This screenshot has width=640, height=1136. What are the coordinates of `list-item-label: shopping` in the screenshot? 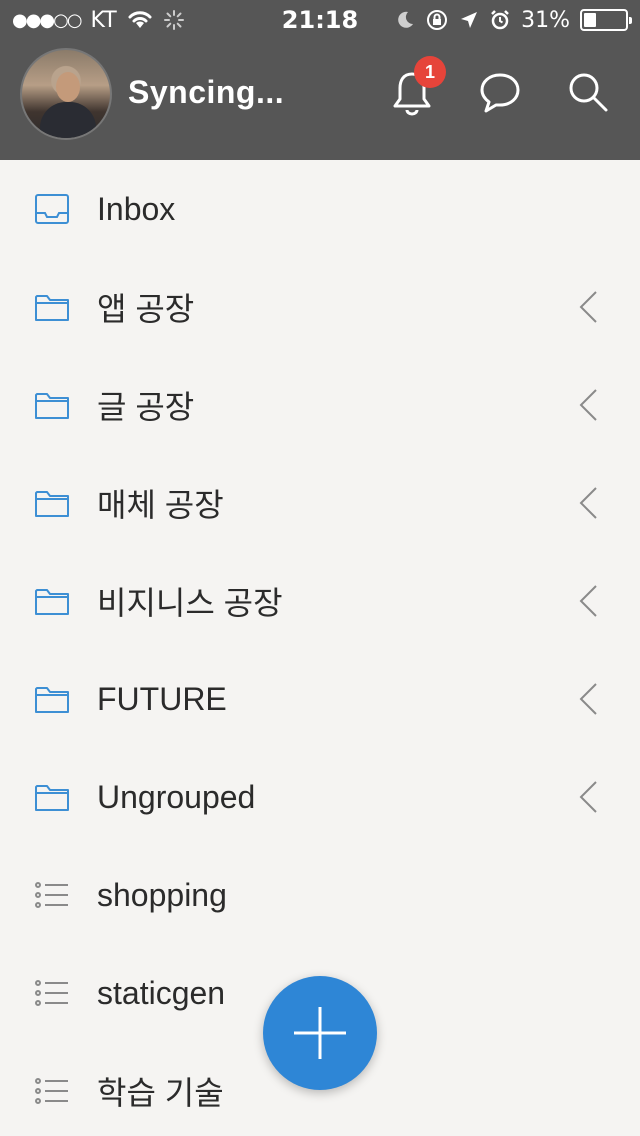 It's located at (162, 894).